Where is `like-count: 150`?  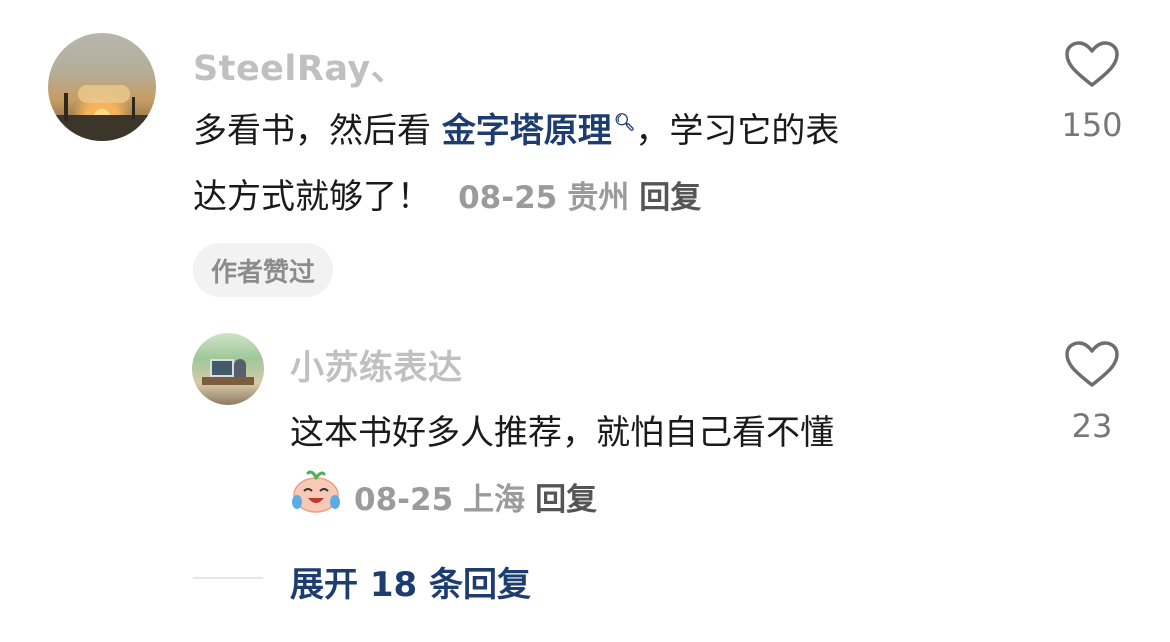
like-count: 150 is located at coordinates (1092, 125).